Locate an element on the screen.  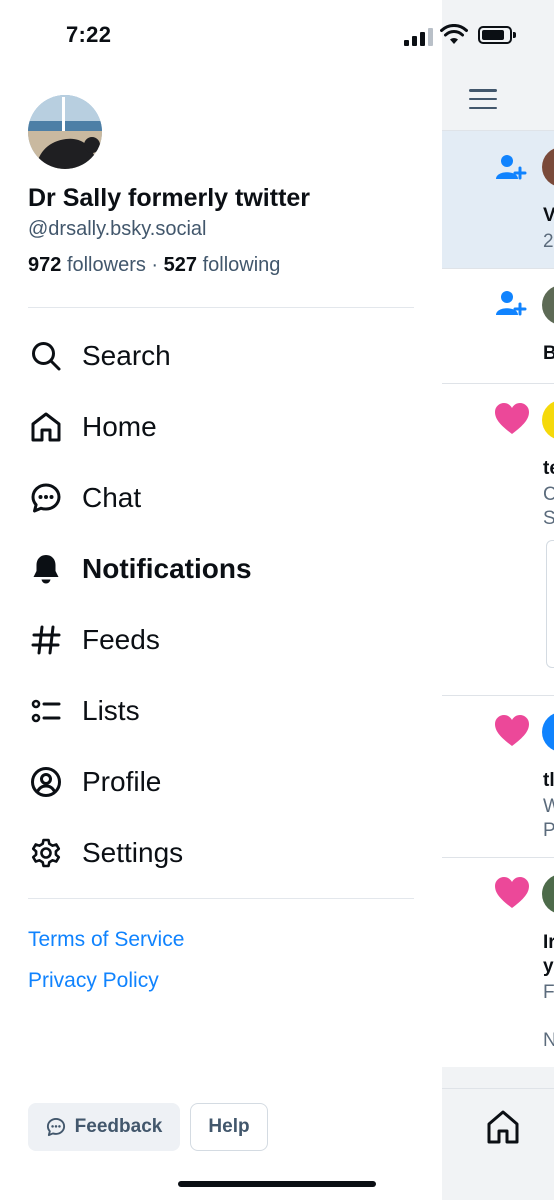
profile-display-name: Dr Sally formerly twitter is located at coordinates (169, 198).